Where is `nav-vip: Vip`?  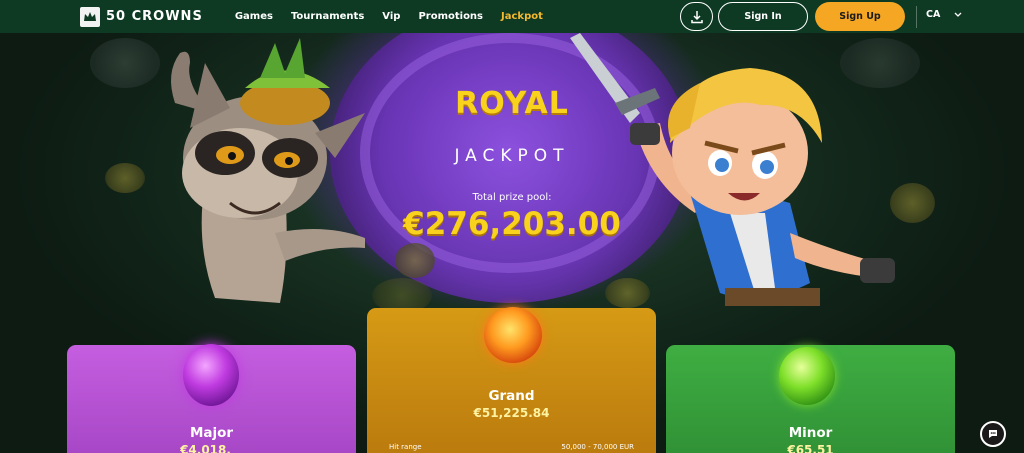 nav-vip: Vip is located at coordinates (391, 16).